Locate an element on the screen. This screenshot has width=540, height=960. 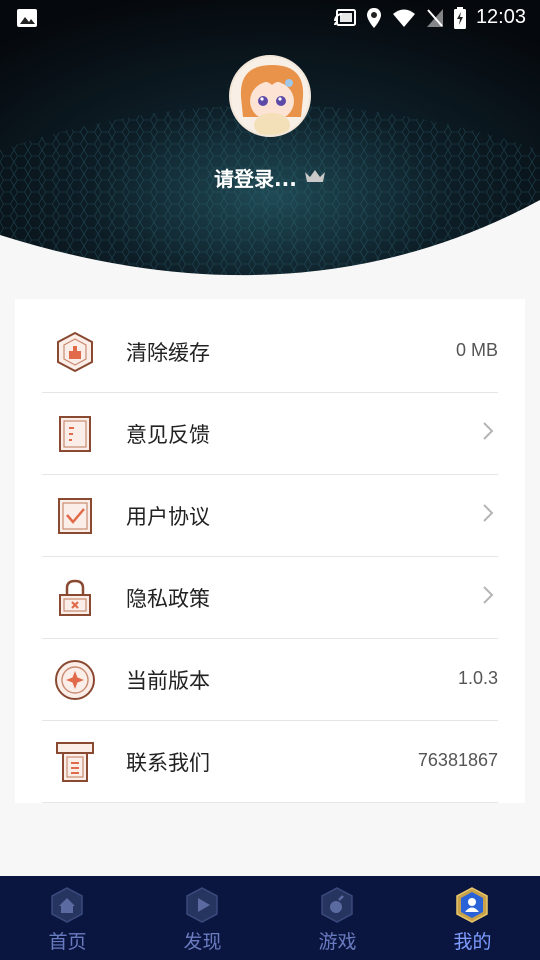
nav-item-home: 首页 is located at coordinates (67, 918).